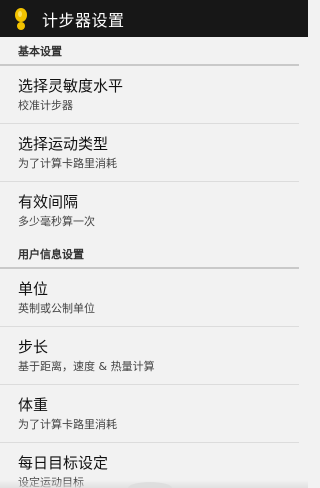 The width and height of the screenshot is (320, 488). Describe the element at coordinates (45, 105) in the screenshot. I see `pref-summary: 校准计步器` at that location.